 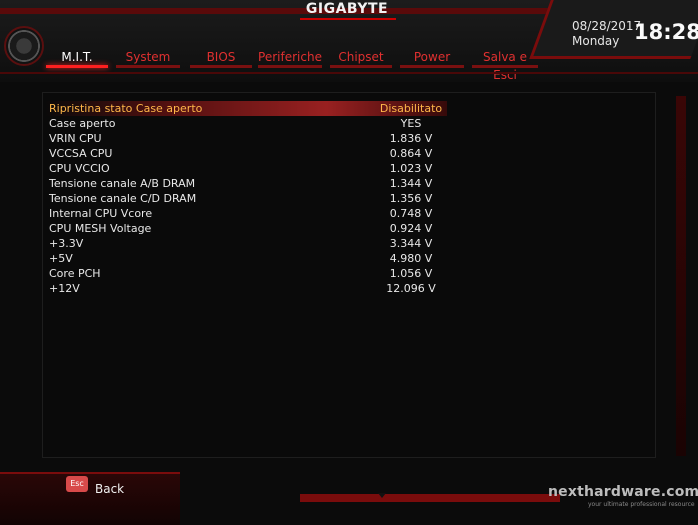 I want to click on tab-label: M.I.T., so click(x=77, y=57).